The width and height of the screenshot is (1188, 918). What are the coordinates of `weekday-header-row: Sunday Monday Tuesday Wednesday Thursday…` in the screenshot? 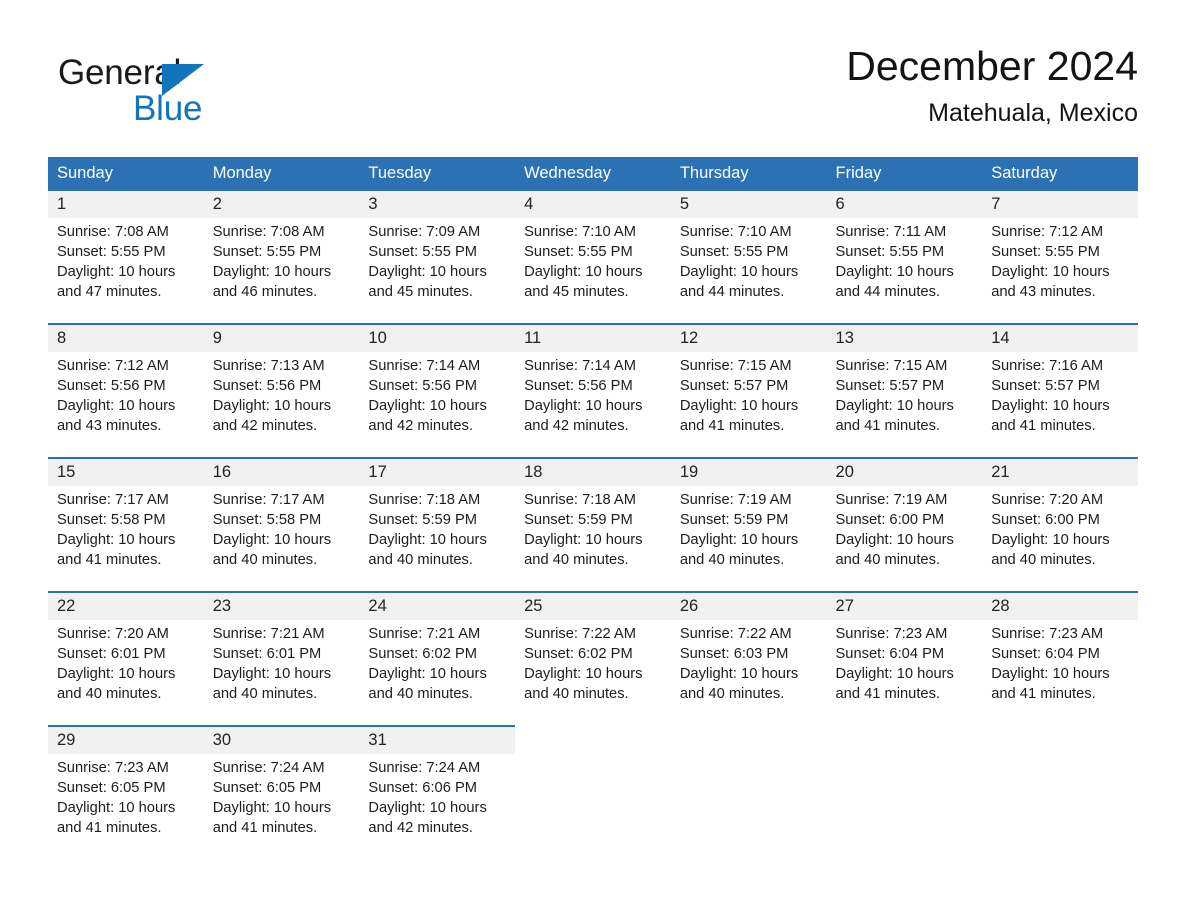 It's located at (593, 174).